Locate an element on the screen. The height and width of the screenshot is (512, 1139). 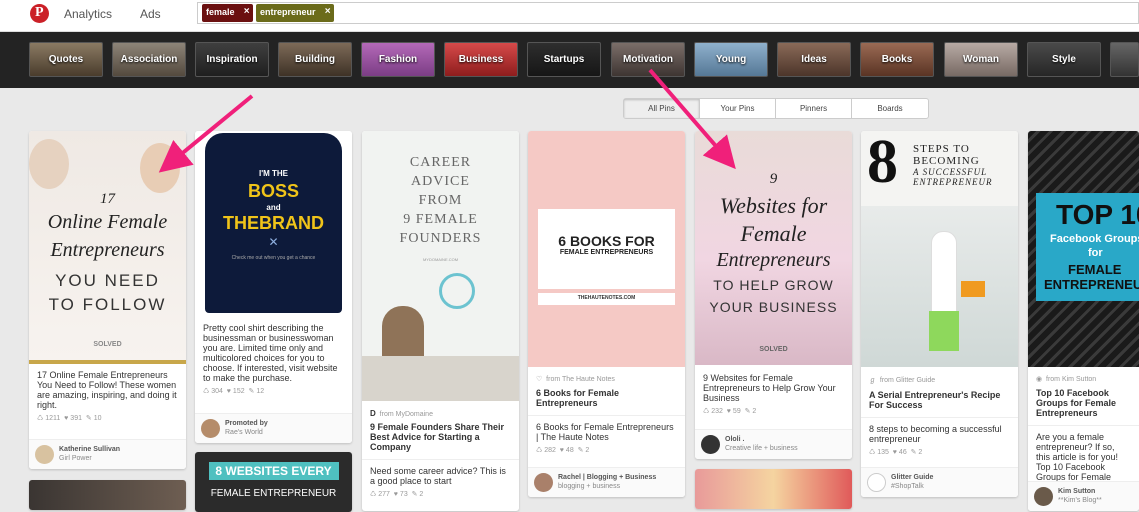
guide-young: Young is located at coordinates (731, 59).